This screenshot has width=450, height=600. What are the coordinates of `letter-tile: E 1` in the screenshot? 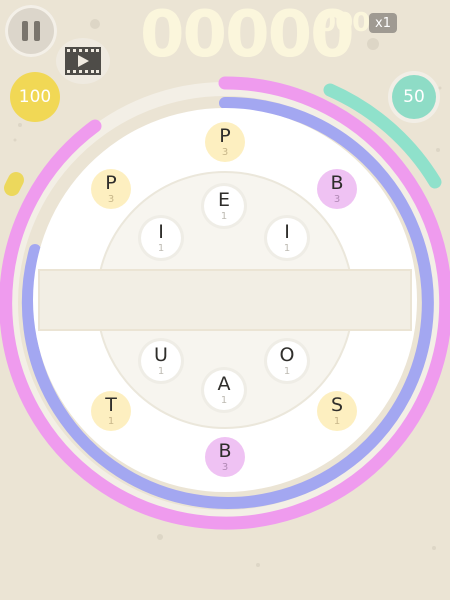 It's located at (224, 206).